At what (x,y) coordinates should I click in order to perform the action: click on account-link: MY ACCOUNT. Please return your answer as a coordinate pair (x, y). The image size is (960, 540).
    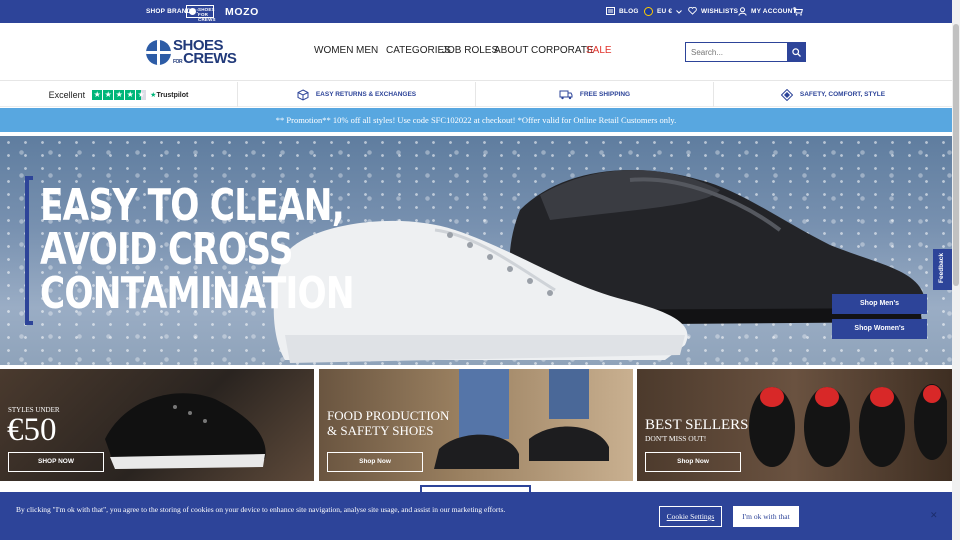
    Looking at the image, I should click on (767, 11).